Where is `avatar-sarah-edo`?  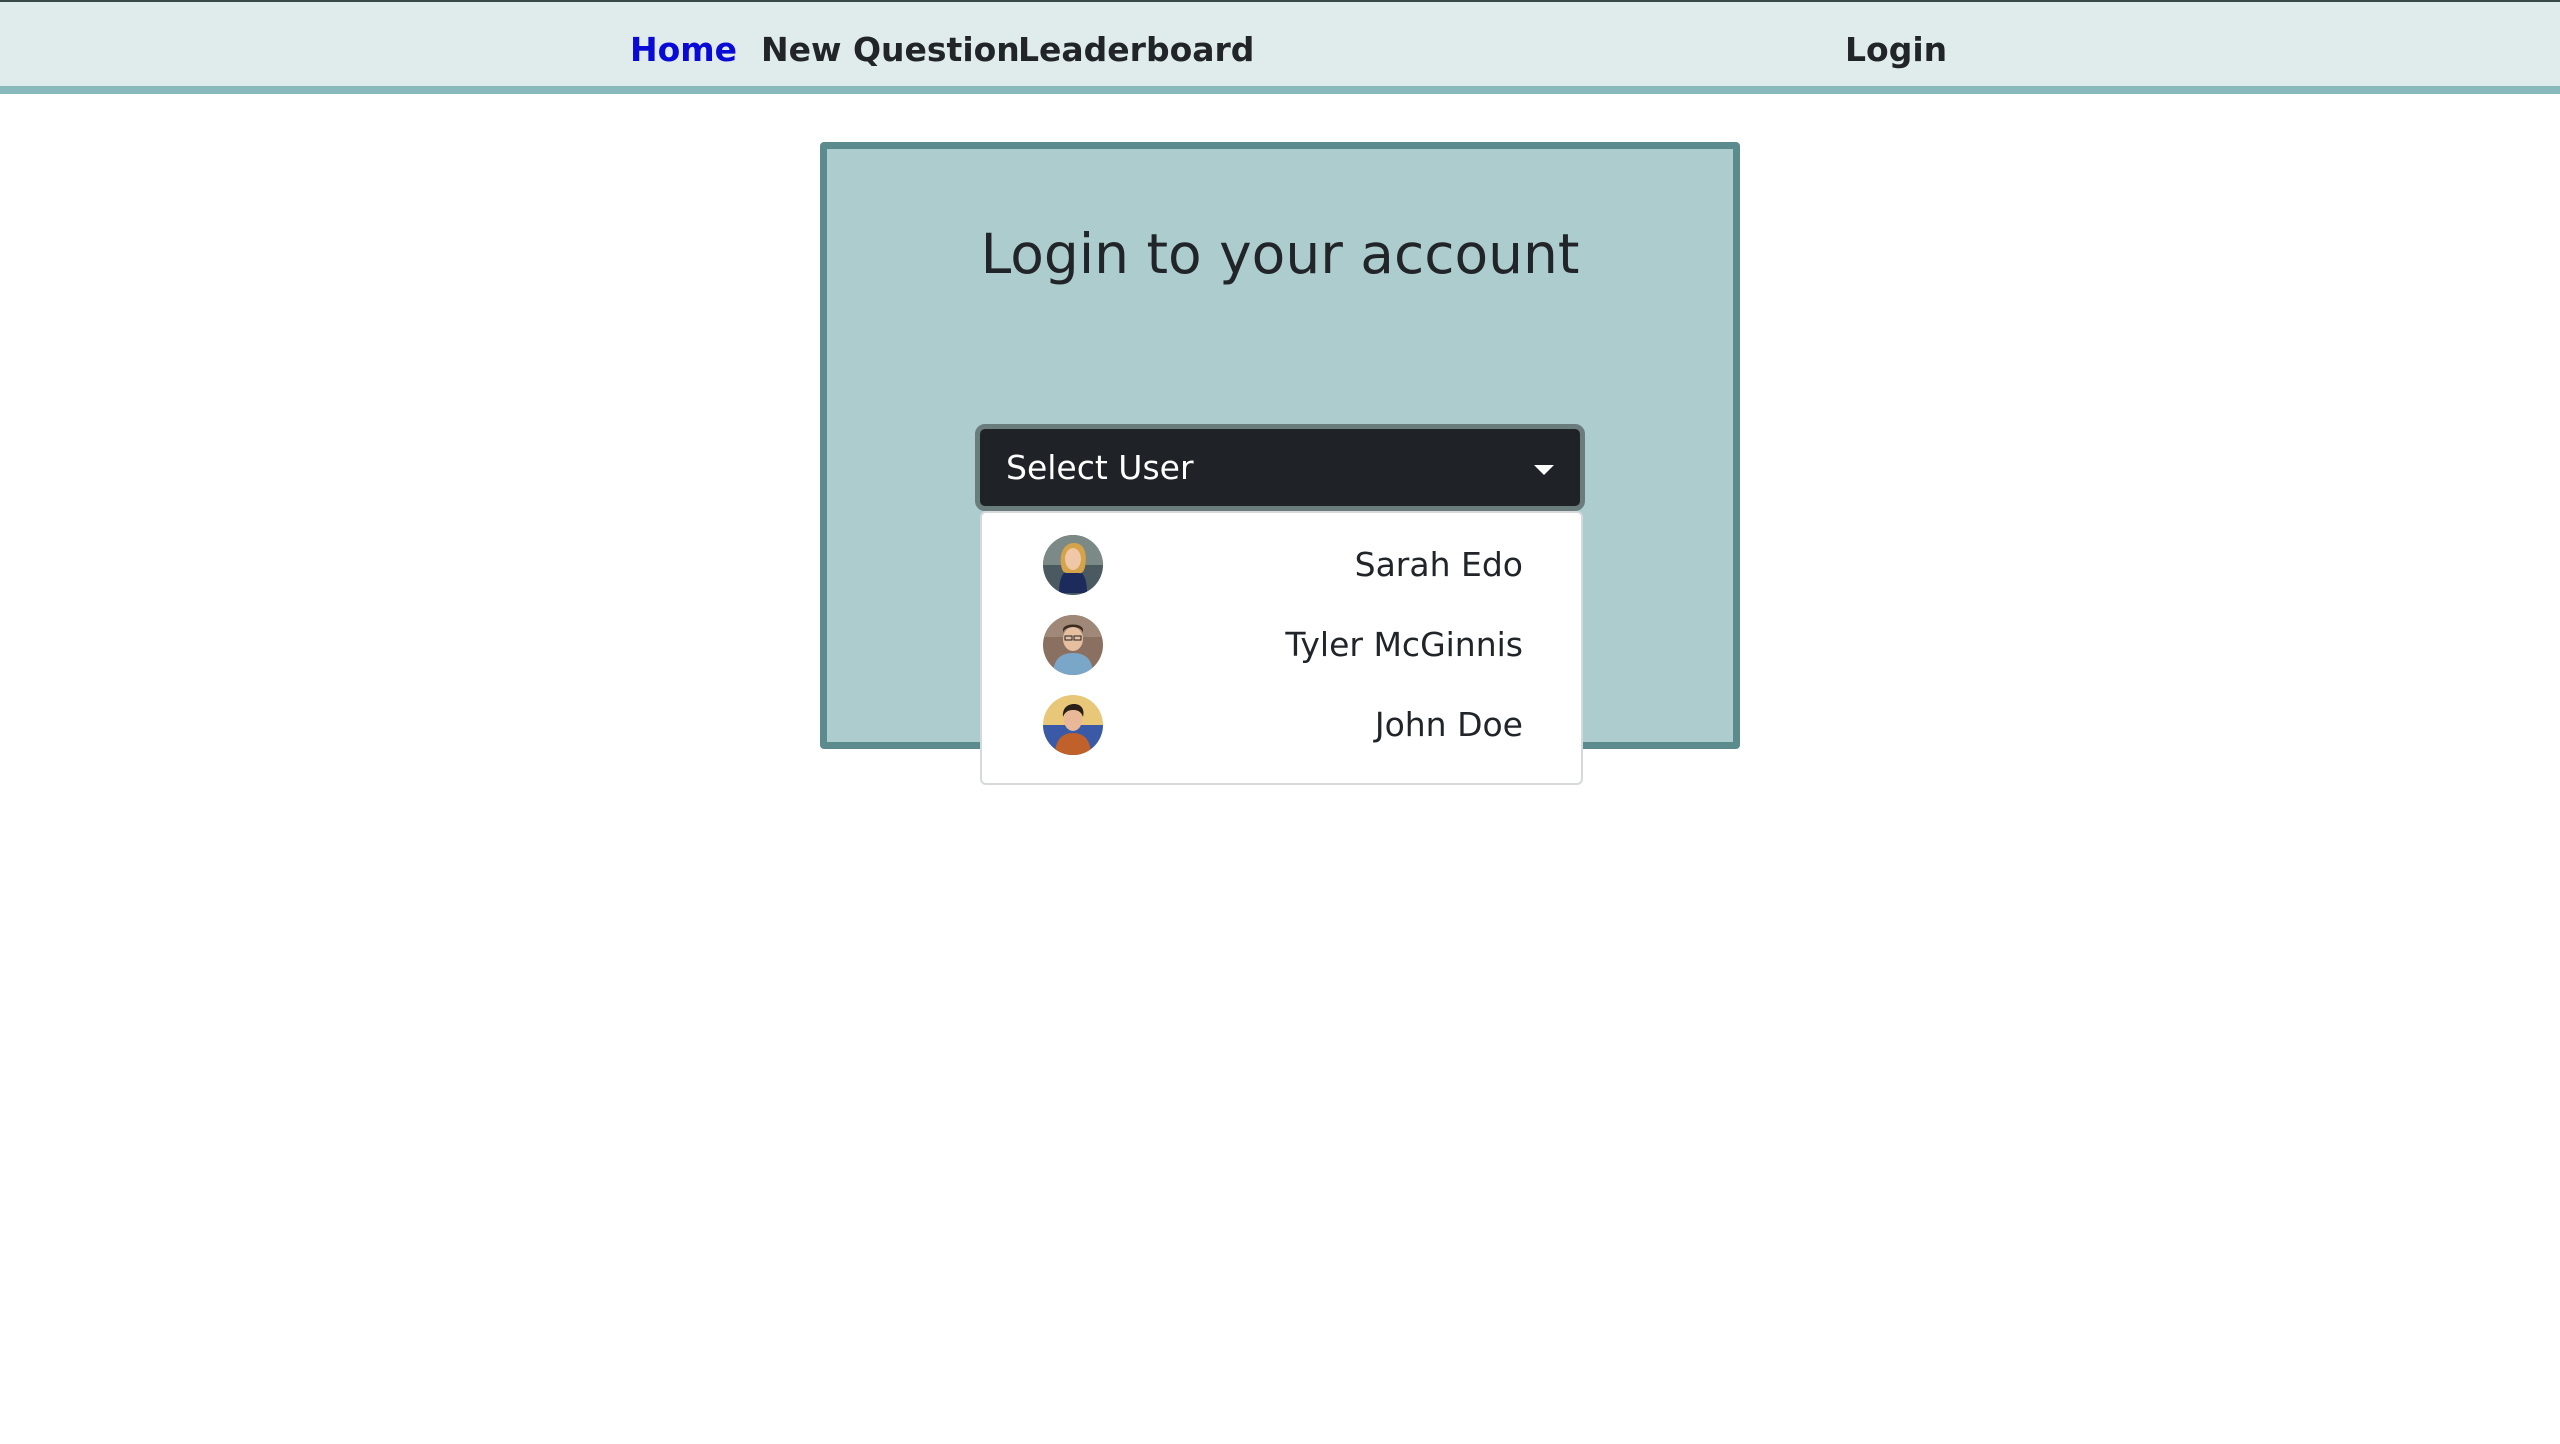
avatar-sarah-edo is located at coordinates (1073, 565).